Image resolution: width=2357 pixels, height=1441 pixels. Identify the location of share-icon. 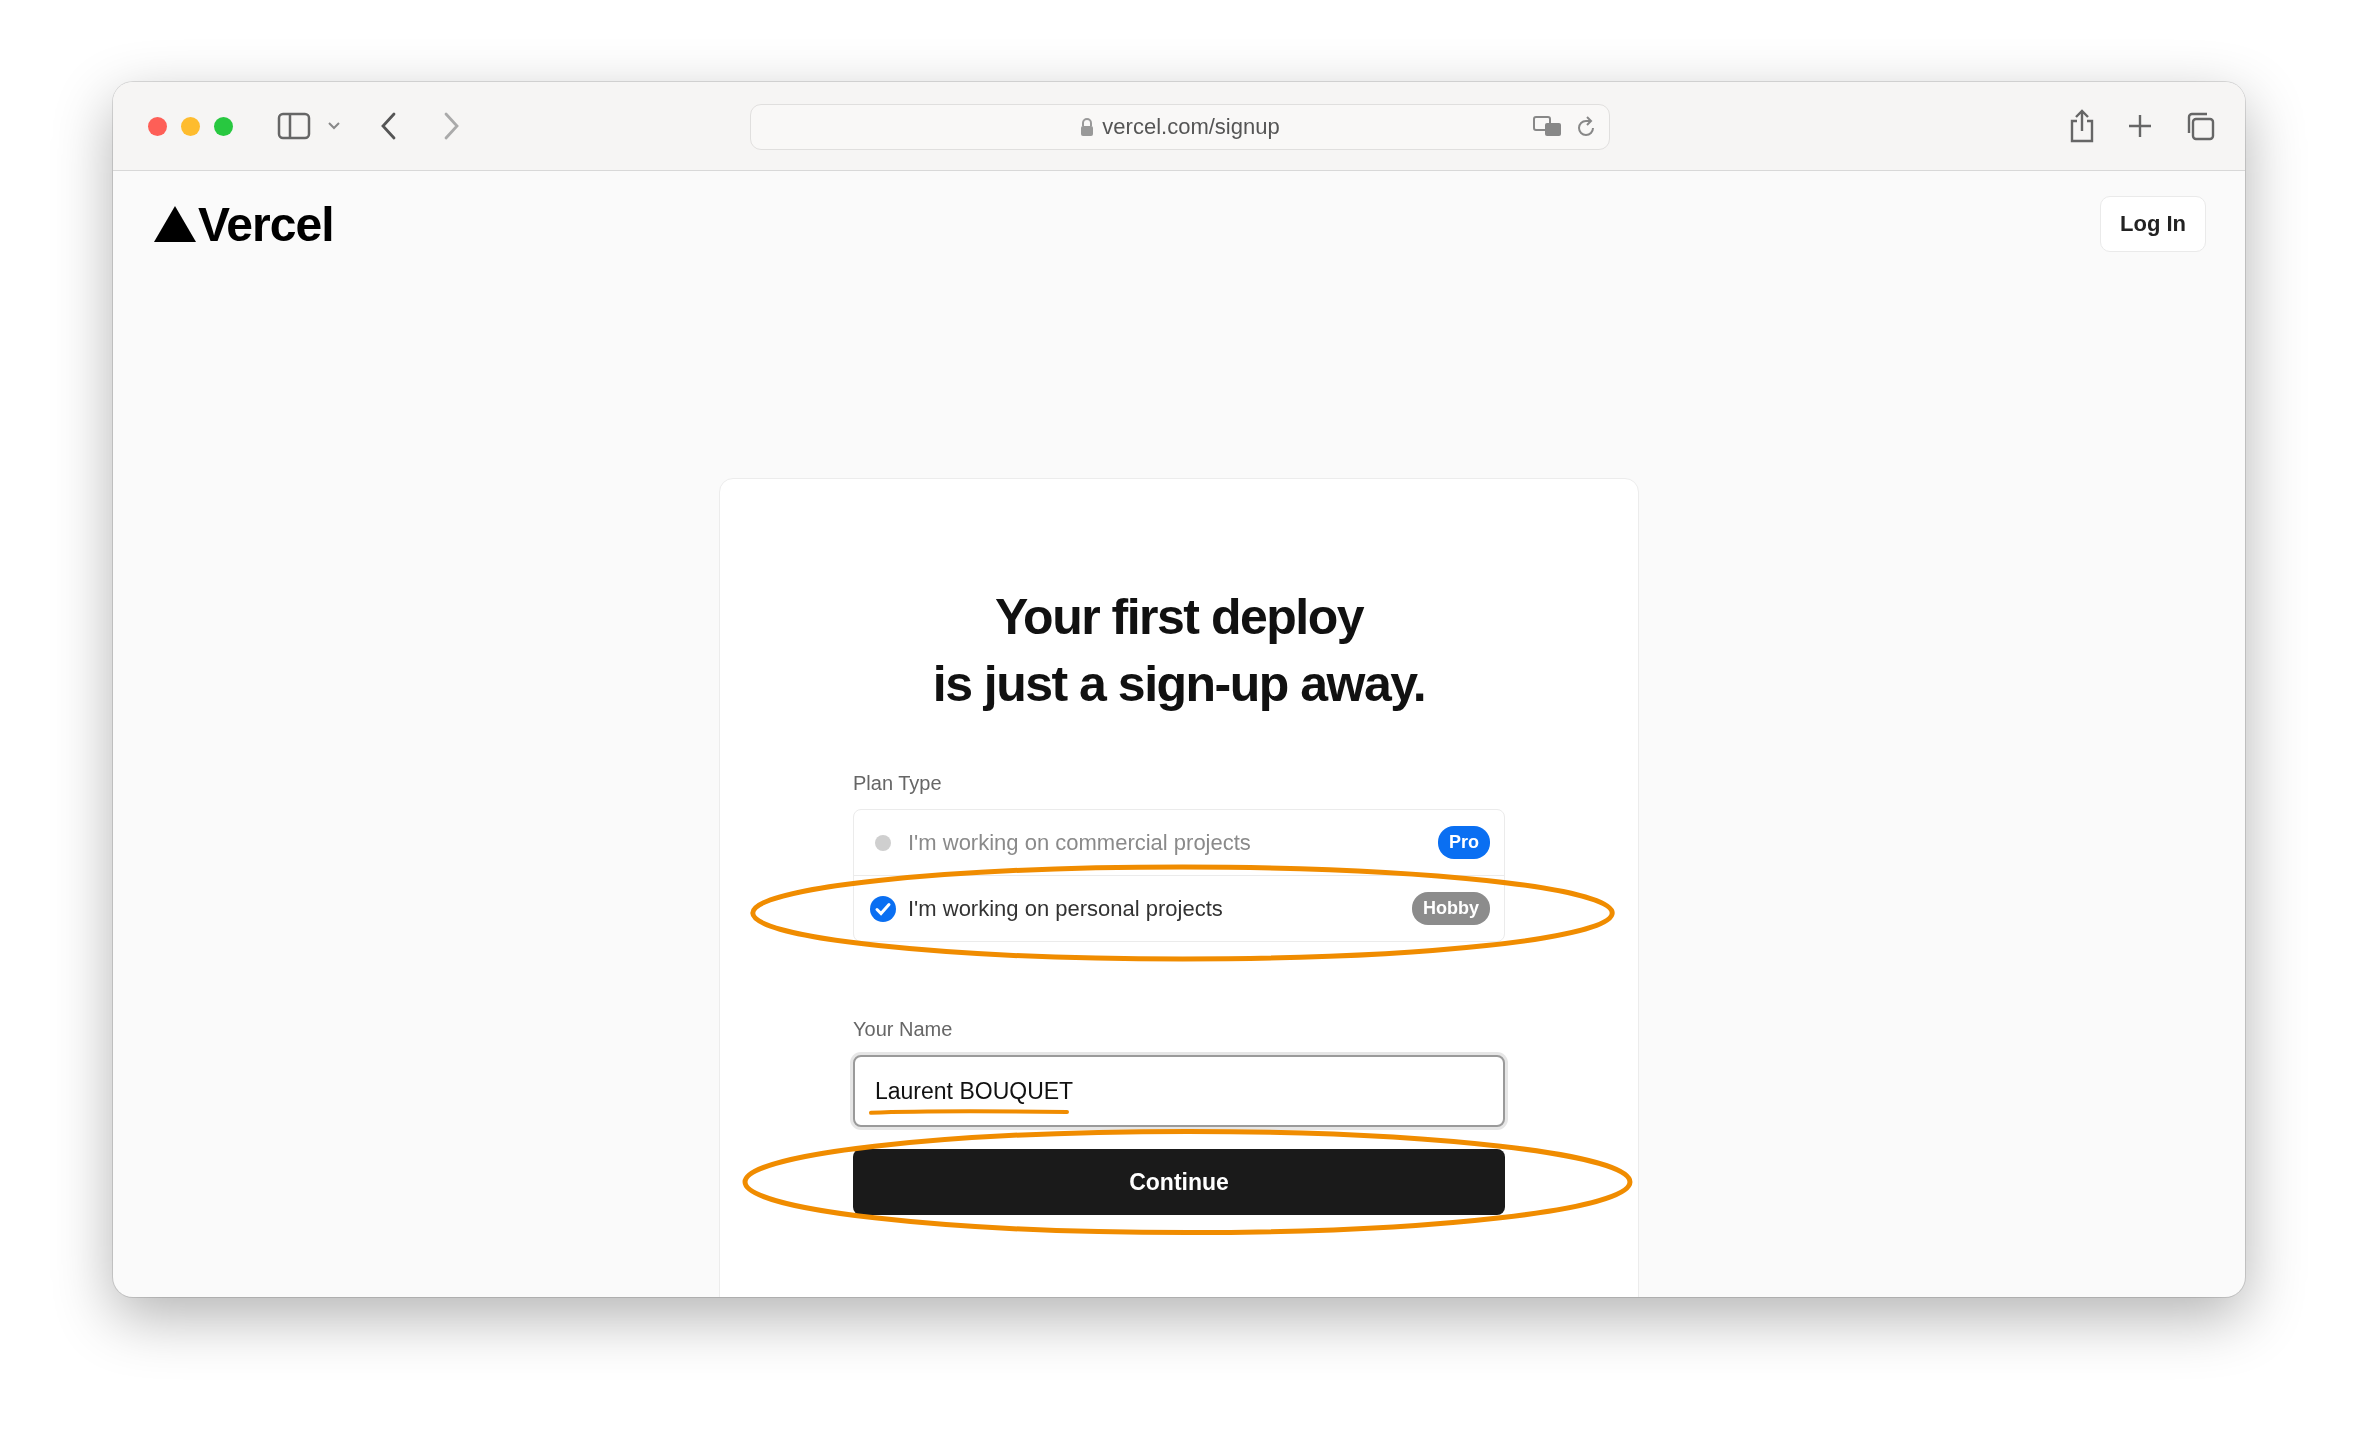
(2082, 126).